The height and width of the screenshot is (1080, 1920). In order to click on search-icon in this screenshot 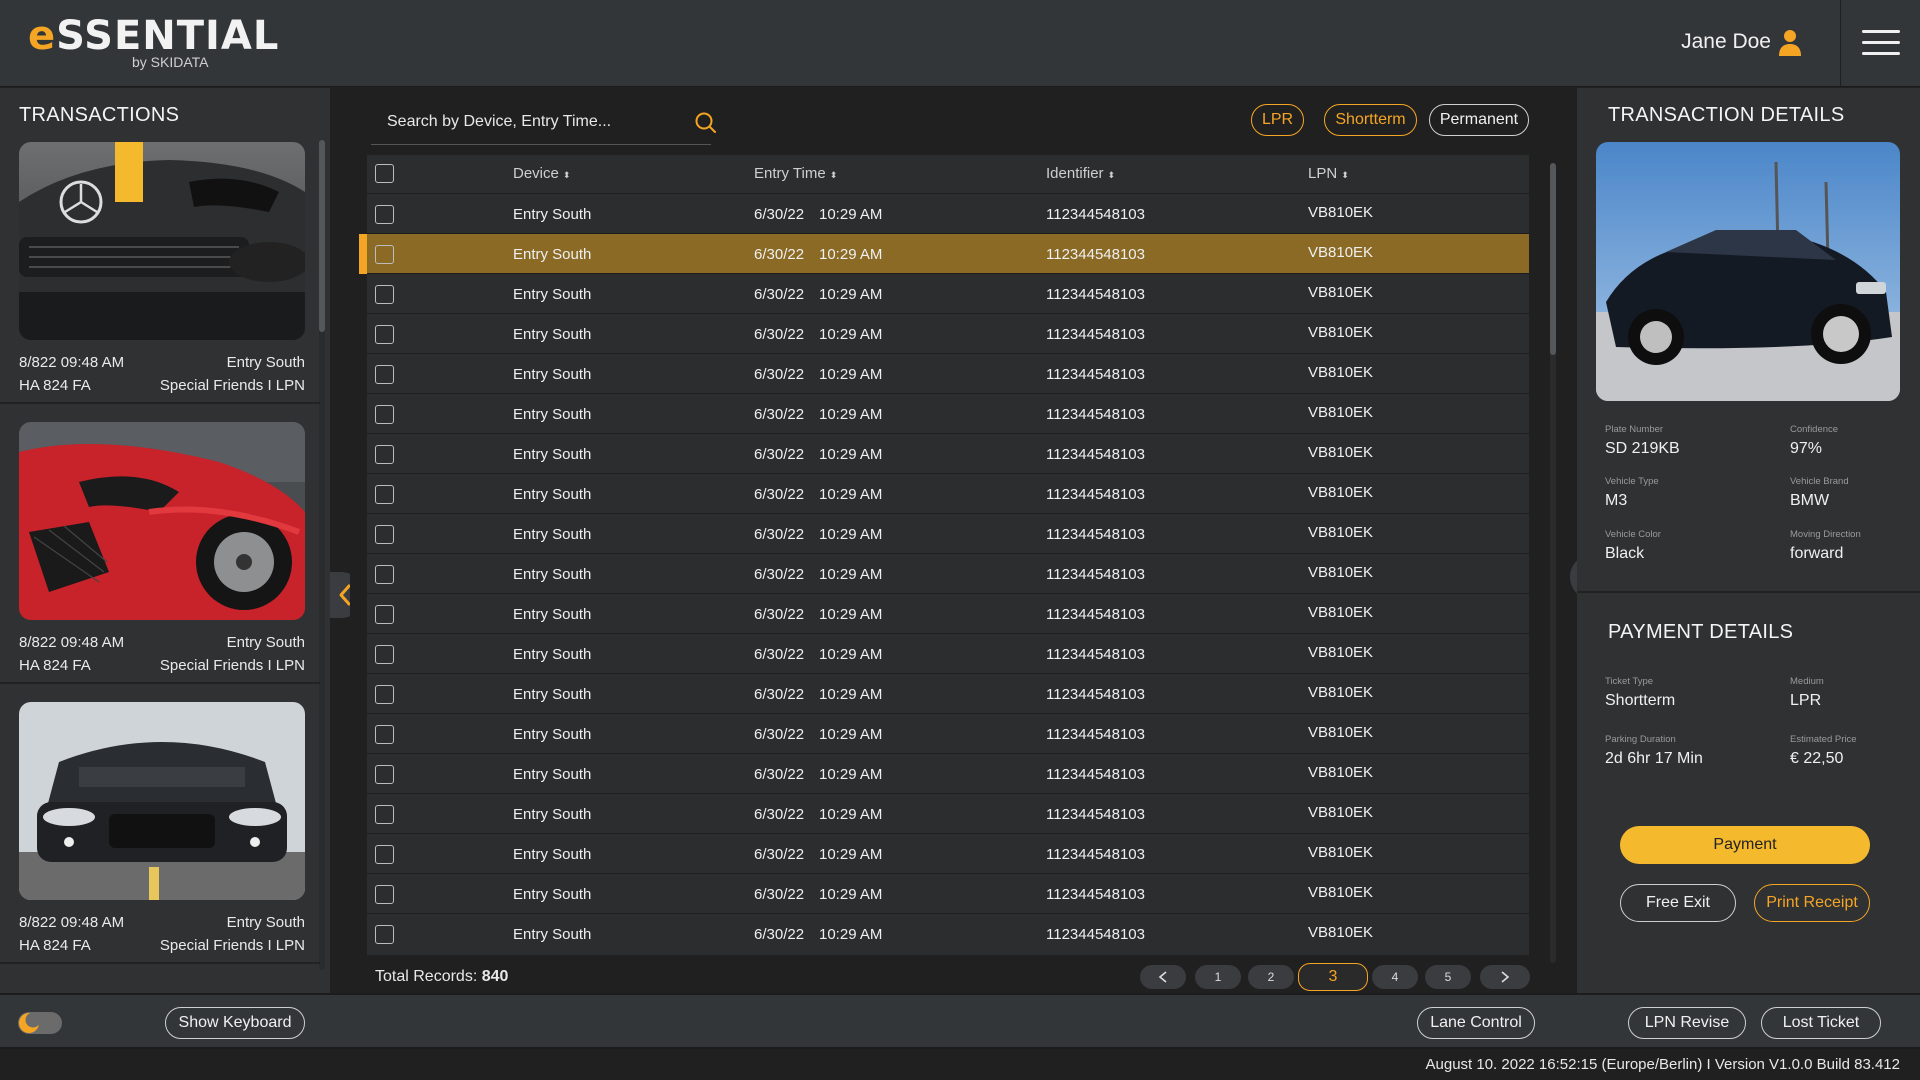, I will do `click(706, 123)`.